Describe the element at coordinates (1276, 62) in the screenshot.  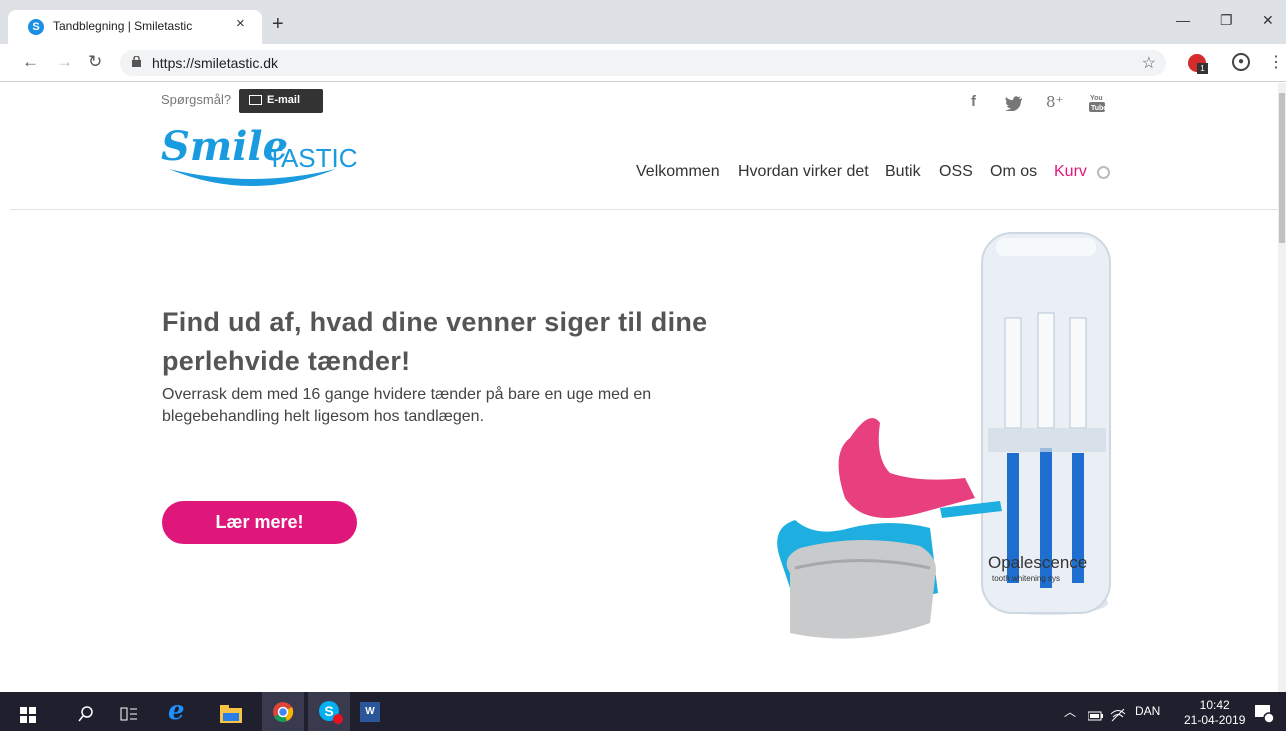
I see `menu-icon: ⋮` at that location.